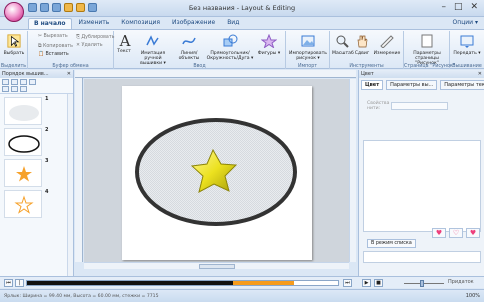 The image size is (484, 302). What do you see at coordinates (19, 283) in the screenshot?
I see `step-back-button: |` at bounding box center [19, 283].